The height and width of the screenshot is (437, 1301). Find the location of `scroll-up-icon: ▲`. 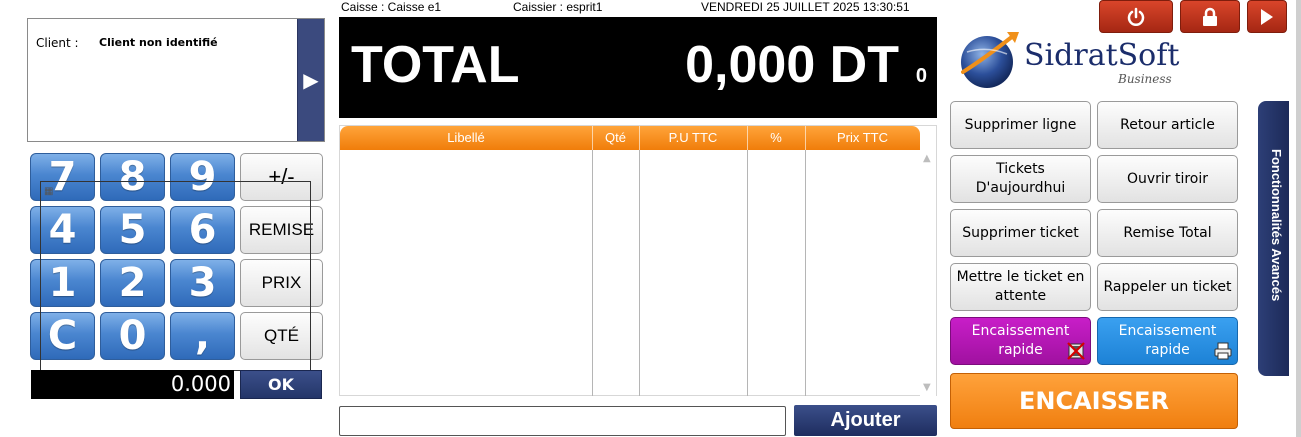

scroll-up-icon: ▲ is located at coordinates (927, 158).